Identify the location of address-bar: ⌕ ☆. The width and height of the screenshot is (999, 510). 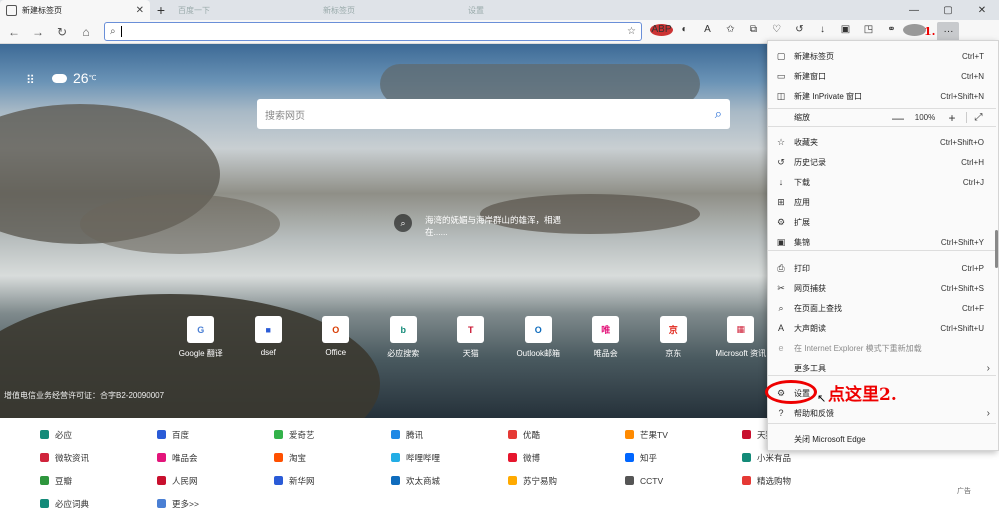
(373, 31).